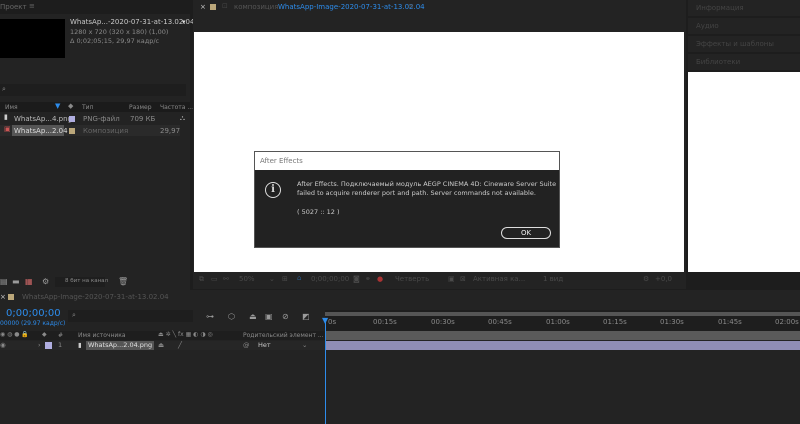 This screenshot has height=424, width=800. I want to click on composition-icon: ▣, so click(7, 129).